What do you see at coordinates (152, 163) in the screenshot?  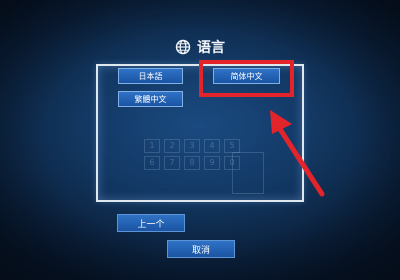 I see `ghost-key: 6` at bounding box center [152, 163].